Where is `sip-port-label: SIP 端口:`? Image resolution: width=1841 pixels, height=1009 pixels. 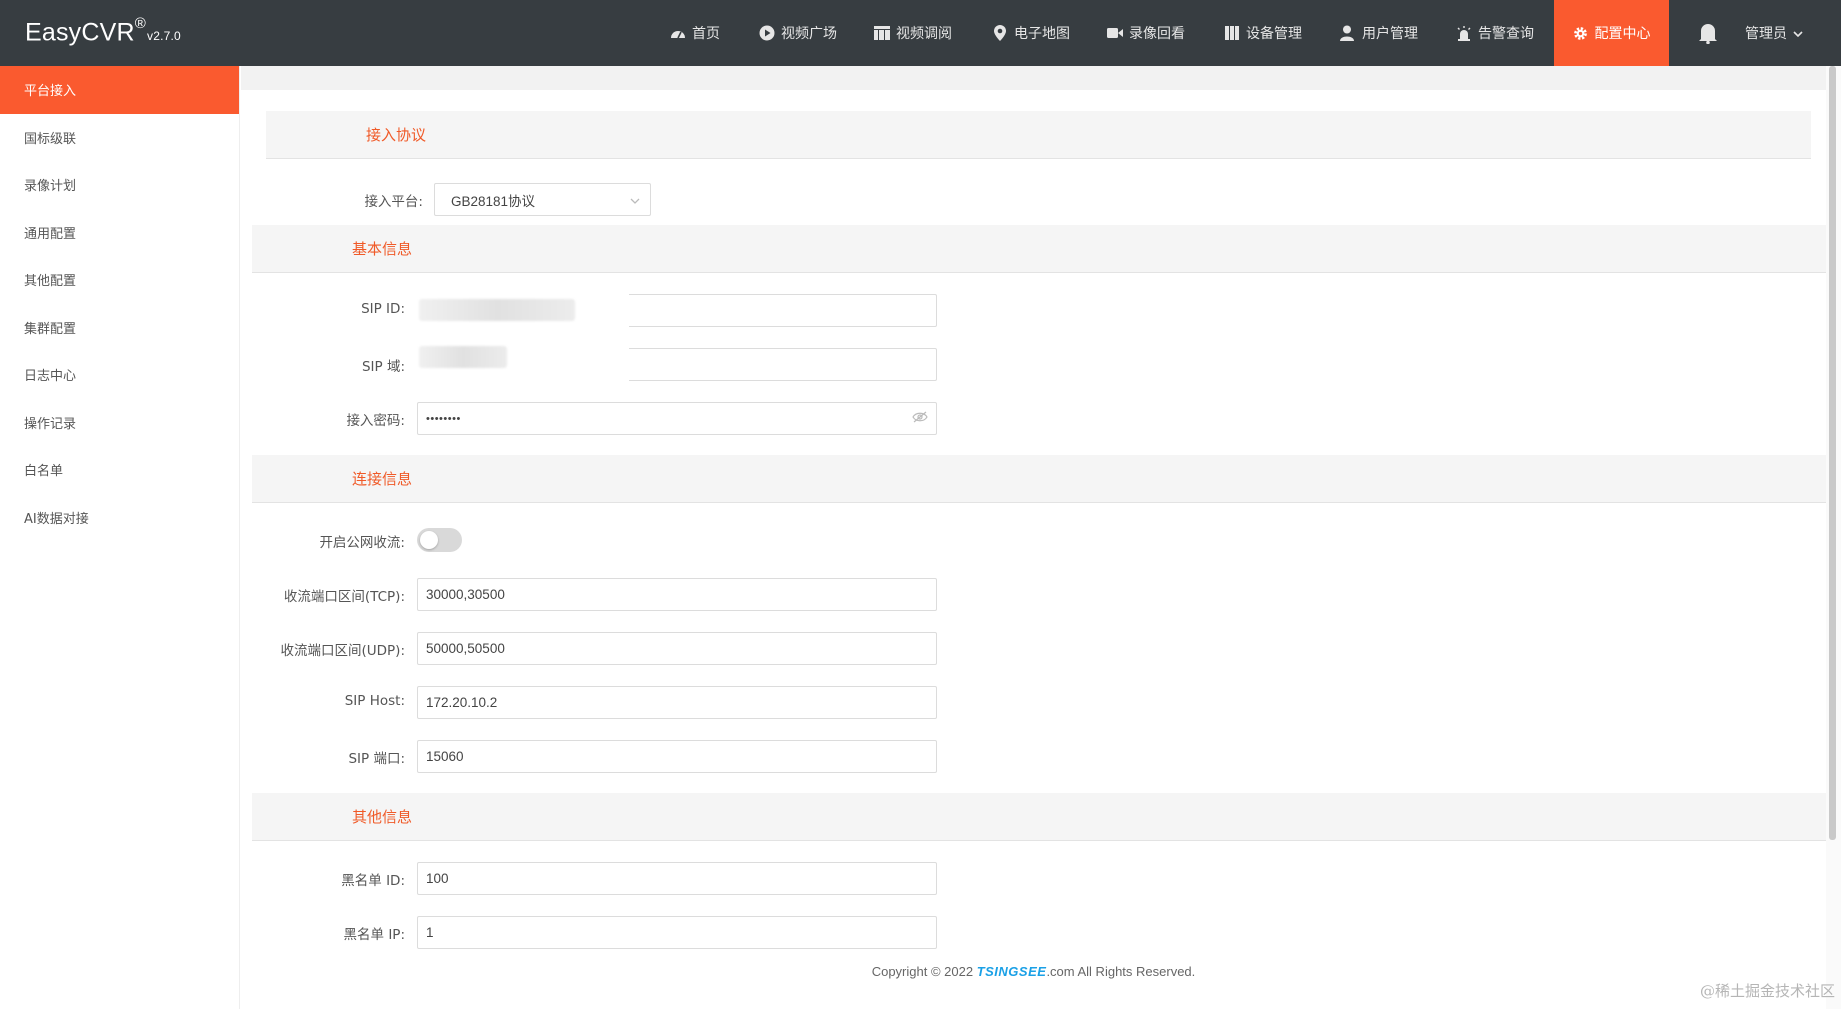
sip-port-label: SIP 端口: is located at coordinates (376, 759).